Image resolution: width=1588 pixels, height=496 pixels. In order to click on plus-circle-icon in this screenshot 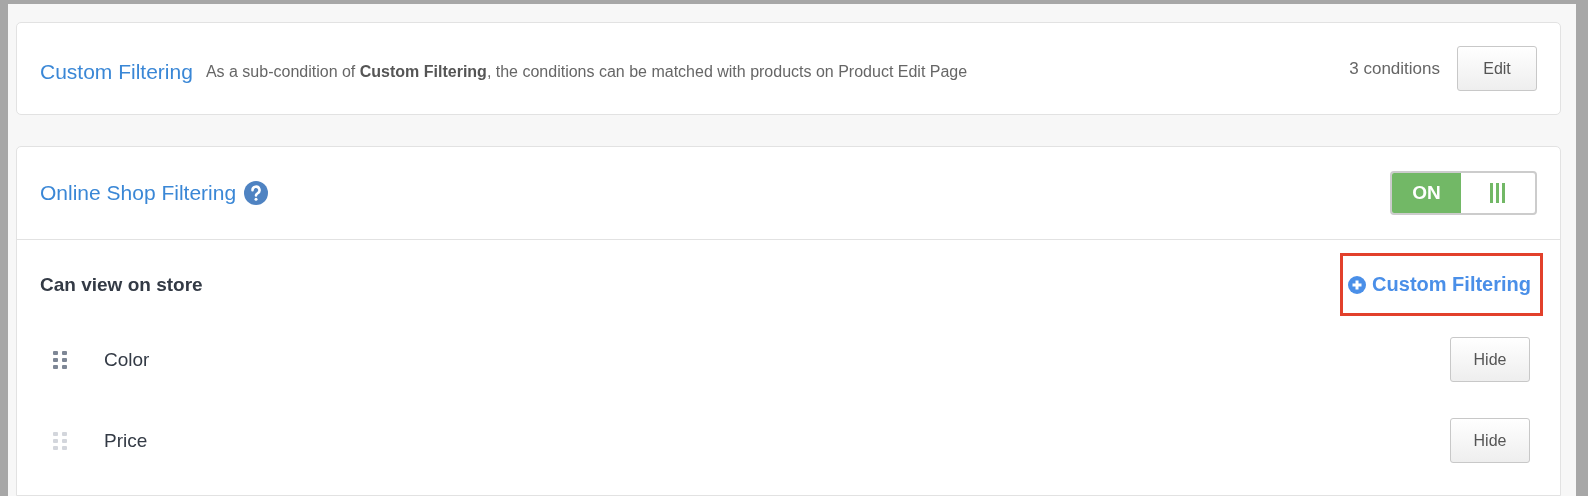, I will do `click(1357, 284)`.